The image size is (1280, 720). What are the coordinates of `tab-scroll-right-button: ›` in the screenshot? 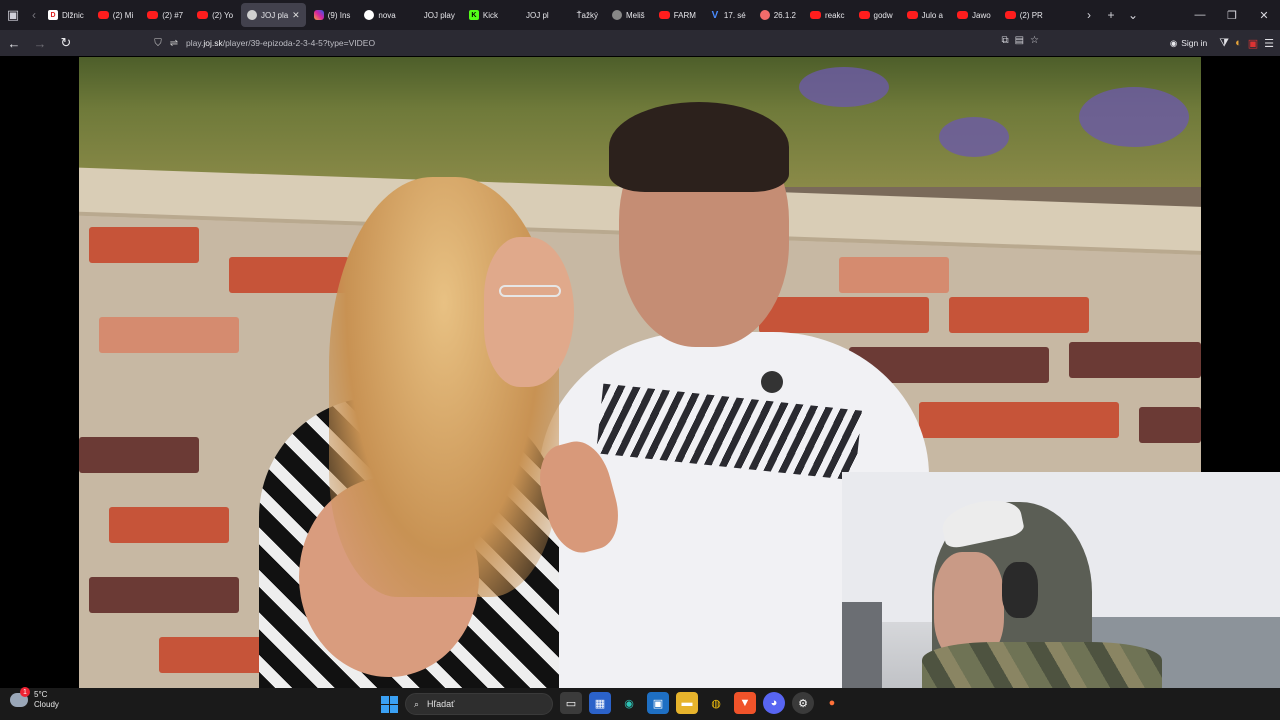 It's located at (1089, 15).